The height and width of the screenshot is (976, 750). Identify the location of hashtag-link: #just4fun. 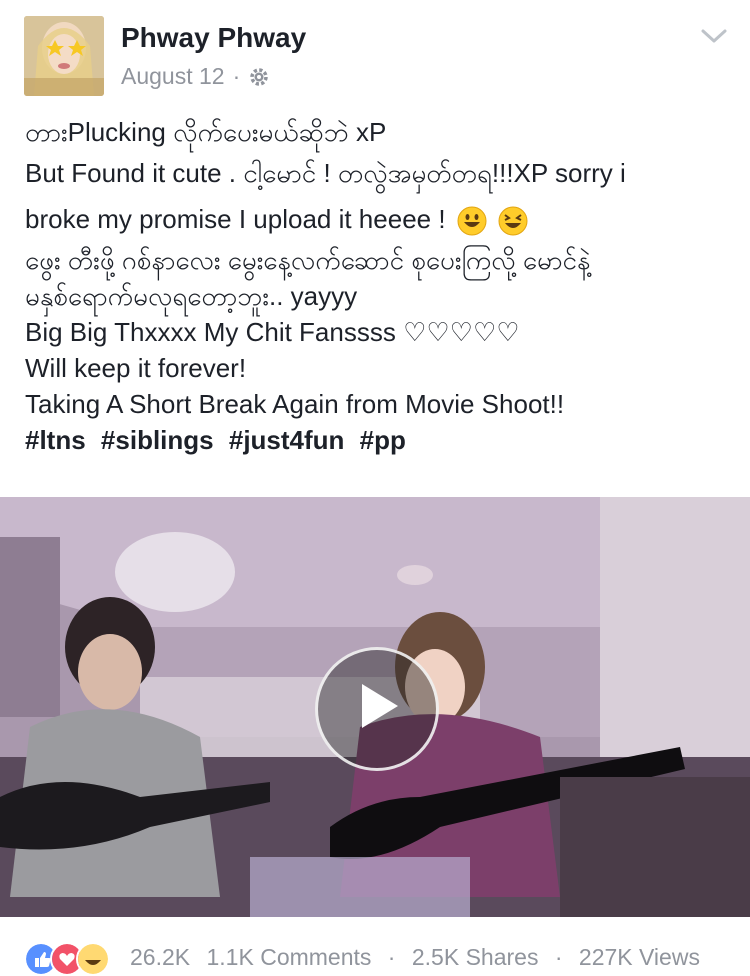
(287, 440).